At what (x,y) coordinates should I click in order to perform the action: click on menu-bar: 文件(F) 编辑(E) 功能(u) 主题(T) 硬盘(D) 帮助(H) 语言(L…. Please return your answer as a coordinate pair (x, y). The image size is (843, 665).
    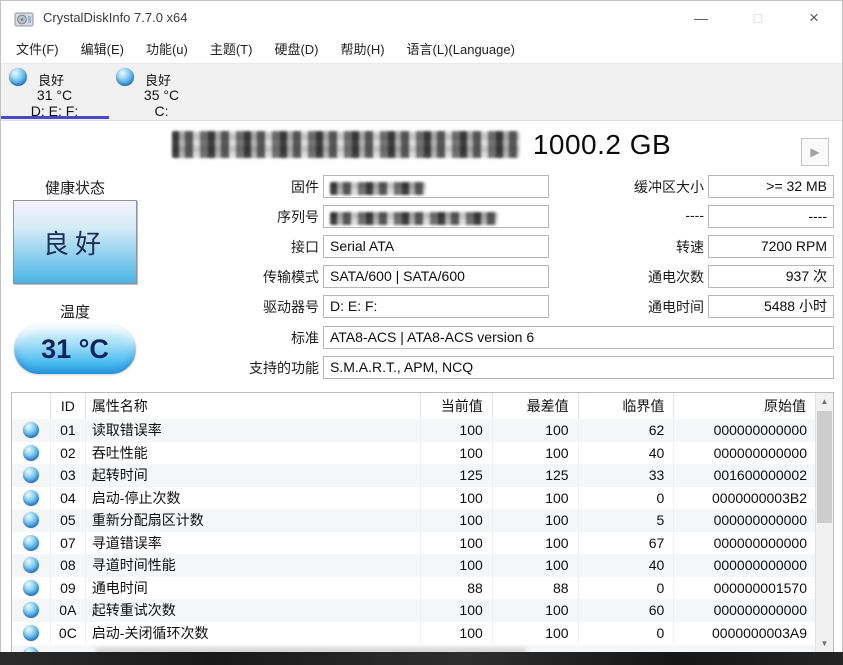
    Looking at the image, I should click on (421, 50).